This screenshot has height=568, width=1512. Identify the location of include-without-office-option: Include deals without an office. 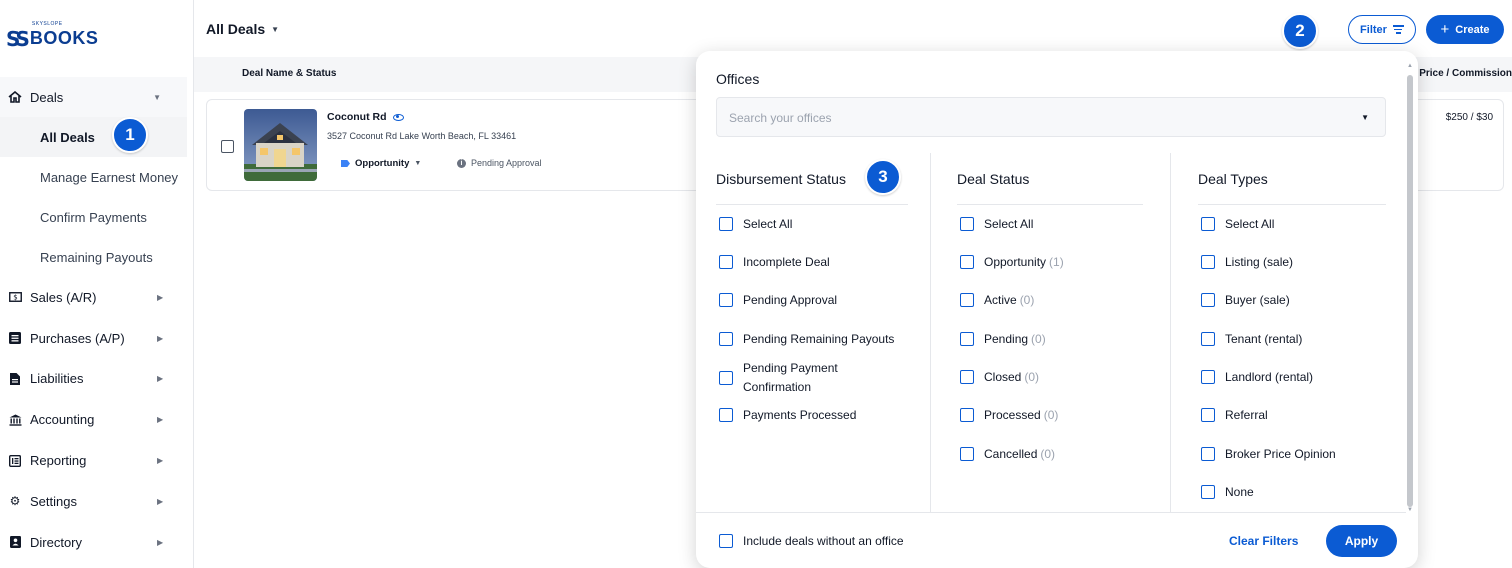
(811, 541).